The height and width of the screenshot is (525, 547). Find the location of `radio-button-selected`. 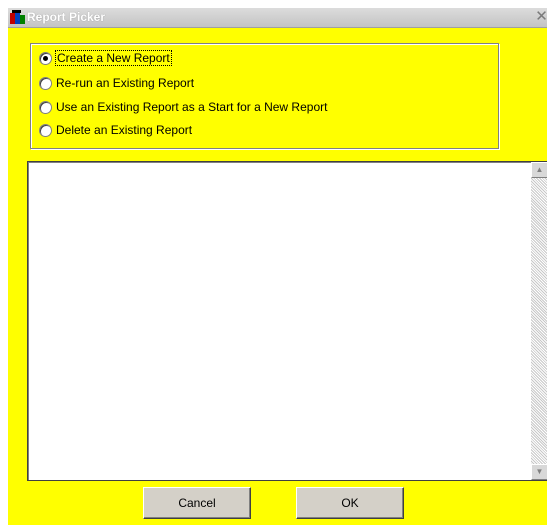

radio-button-selected is located at coordinates (45, 58).